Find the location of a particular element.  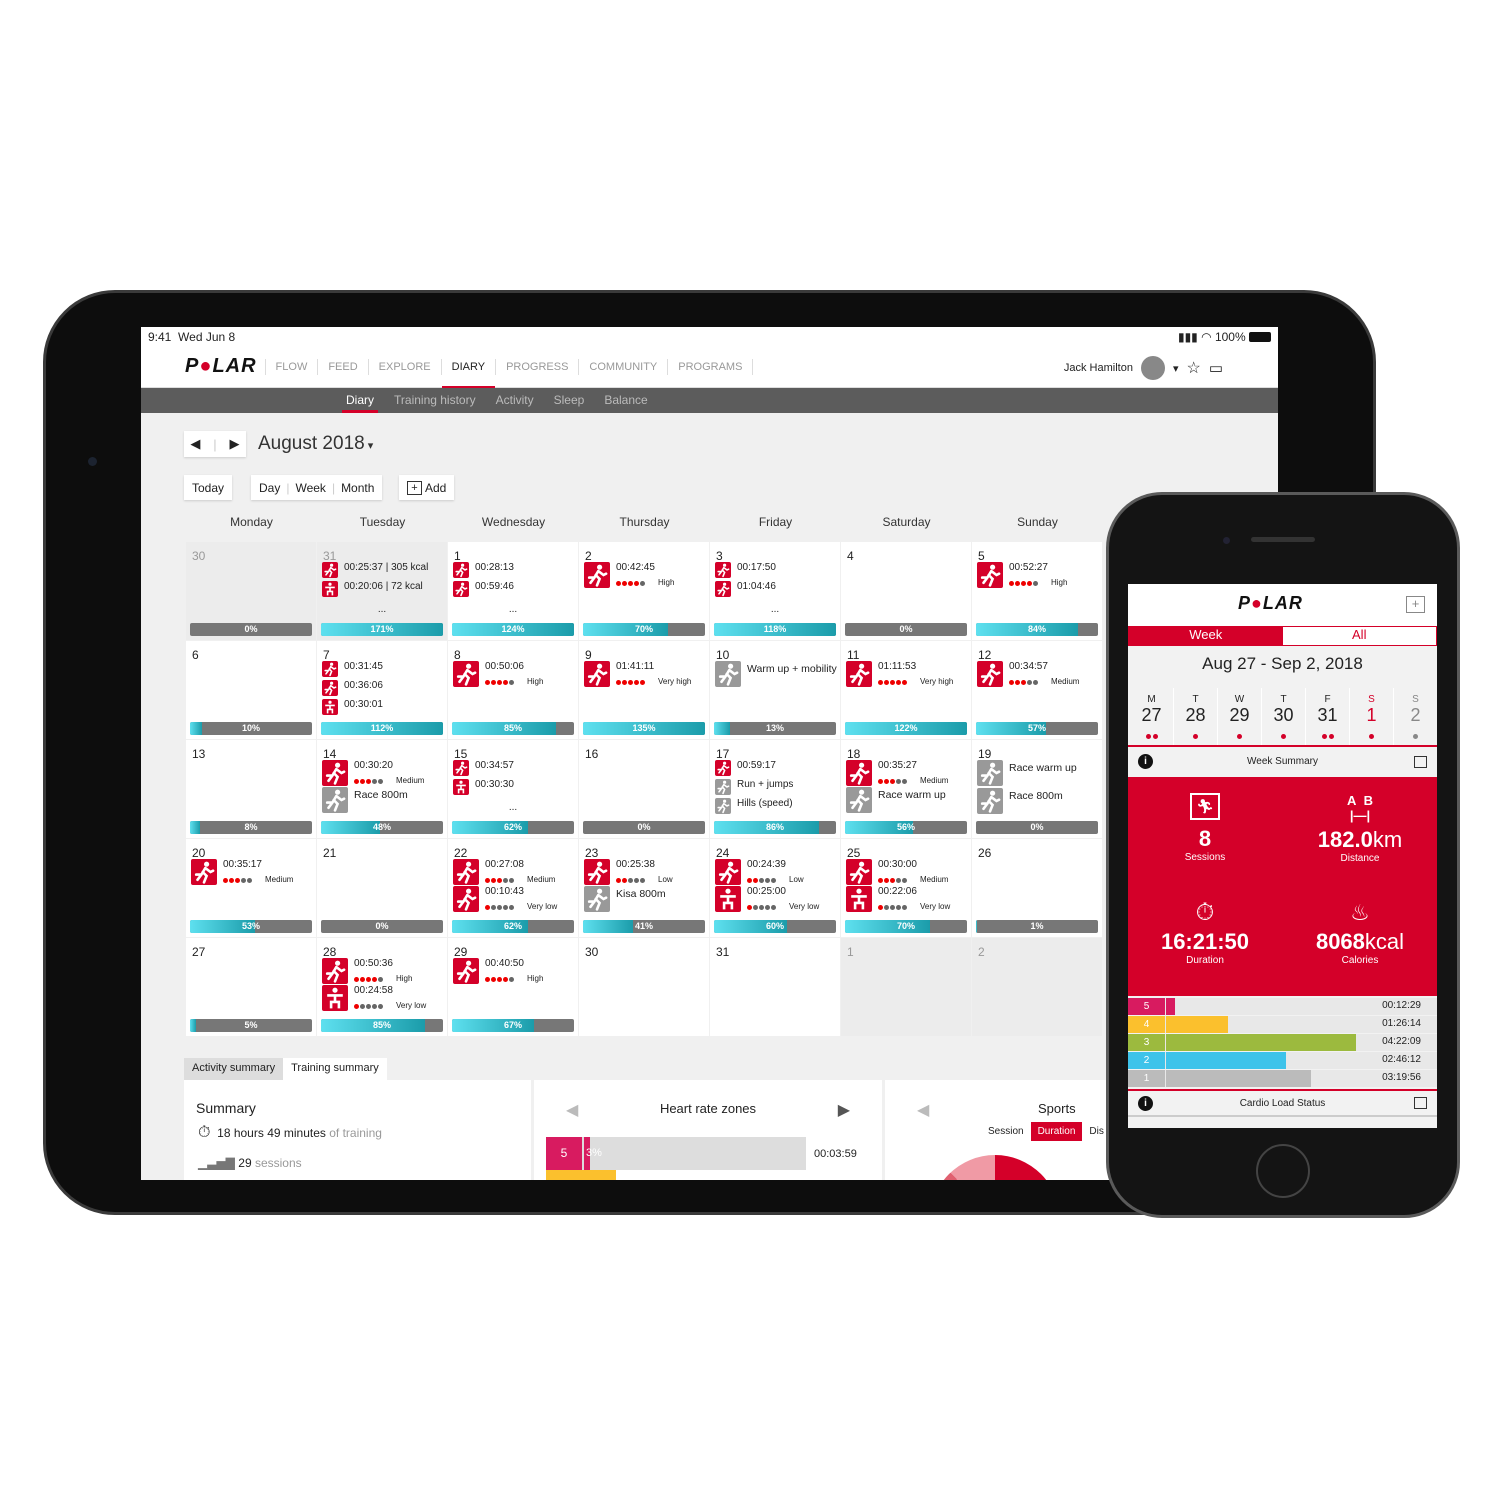

session-entry: 00:34:57 is located at coordinates (483, 768).